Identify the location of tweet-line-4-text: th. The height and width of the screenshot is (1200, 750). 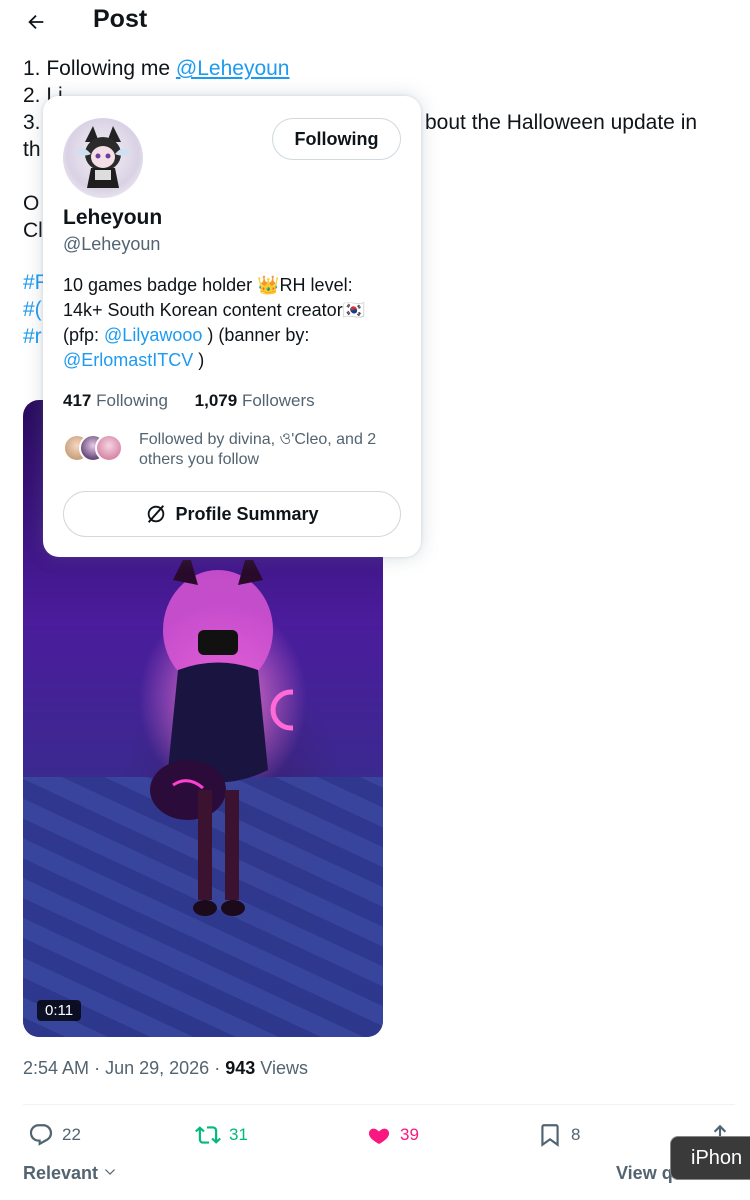
(32, 149).